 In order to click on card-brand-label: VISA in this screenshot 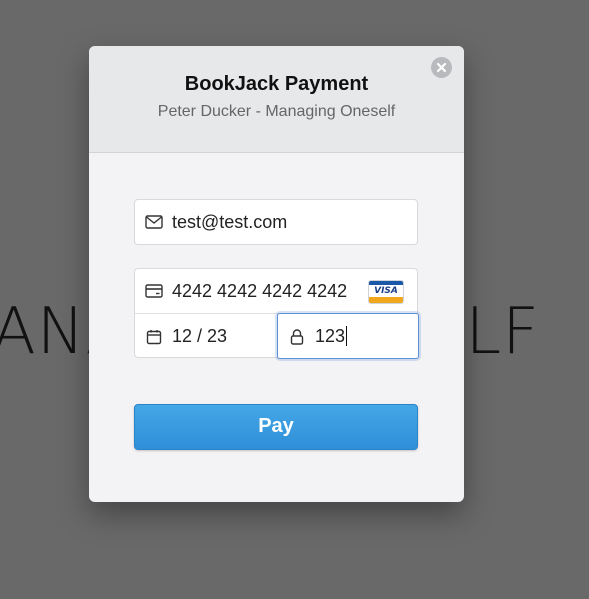, I will do `click(386, 291)`.